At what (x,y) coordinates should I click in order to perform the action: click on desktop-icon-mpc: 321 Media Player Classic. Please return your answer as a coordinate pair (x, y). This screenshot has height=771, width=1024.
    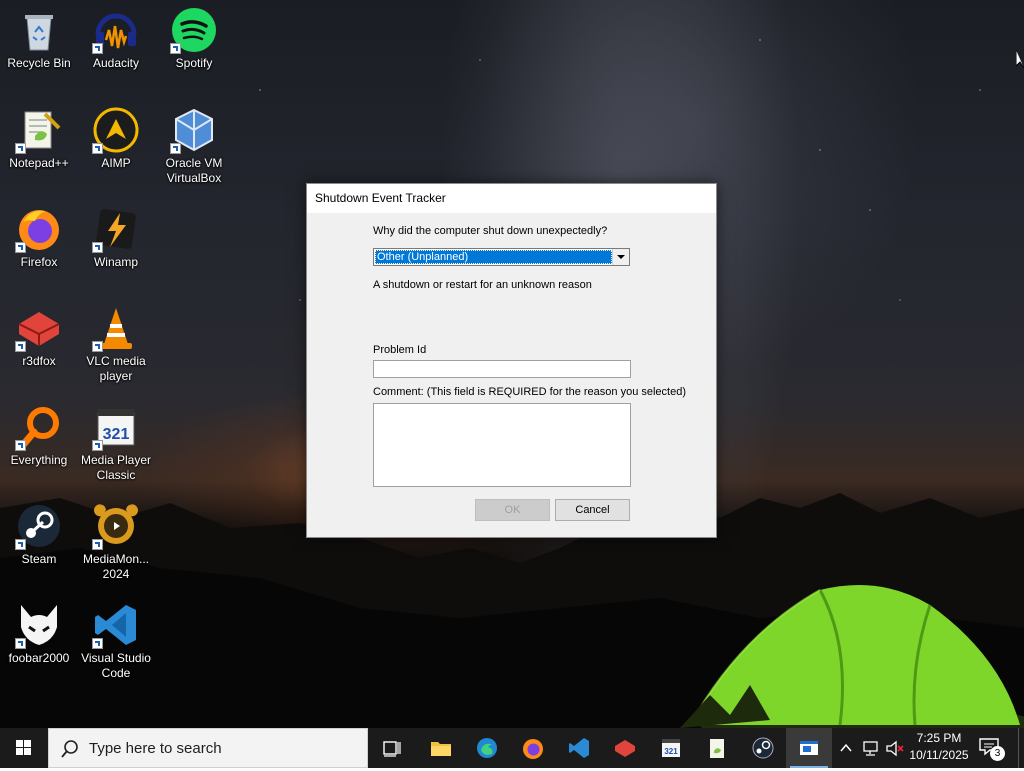
    Looking at the image, I should click on (116, 443).